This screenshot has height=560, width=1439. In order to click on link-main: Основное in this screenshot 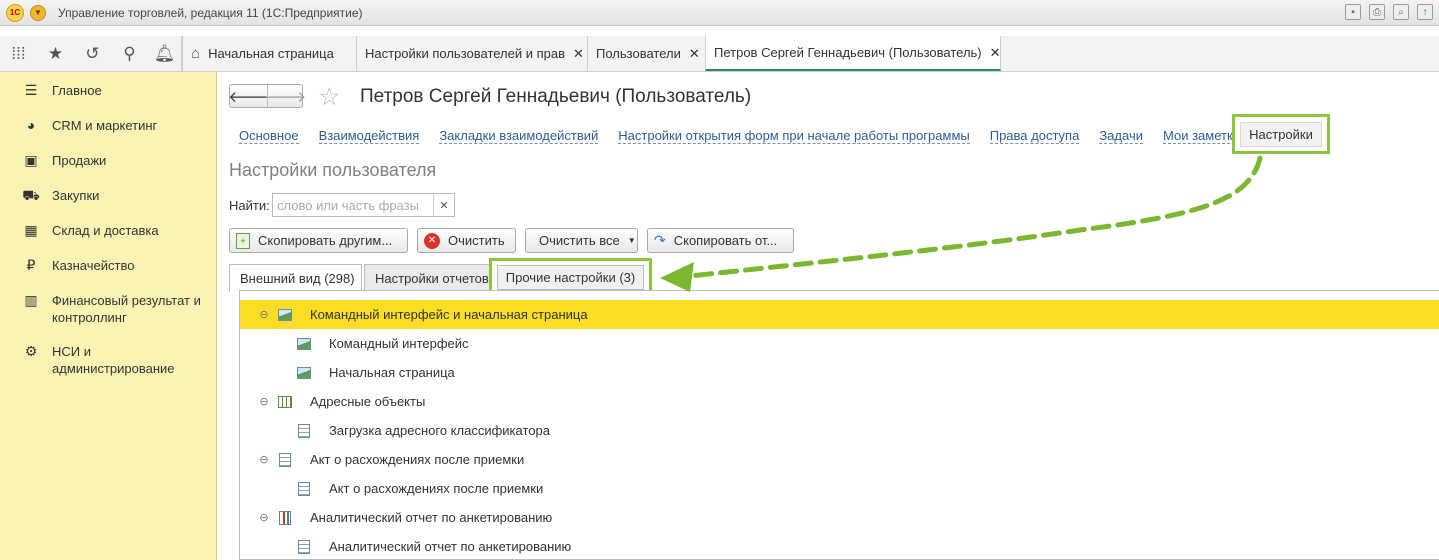, I will do `click(269, 136)`.